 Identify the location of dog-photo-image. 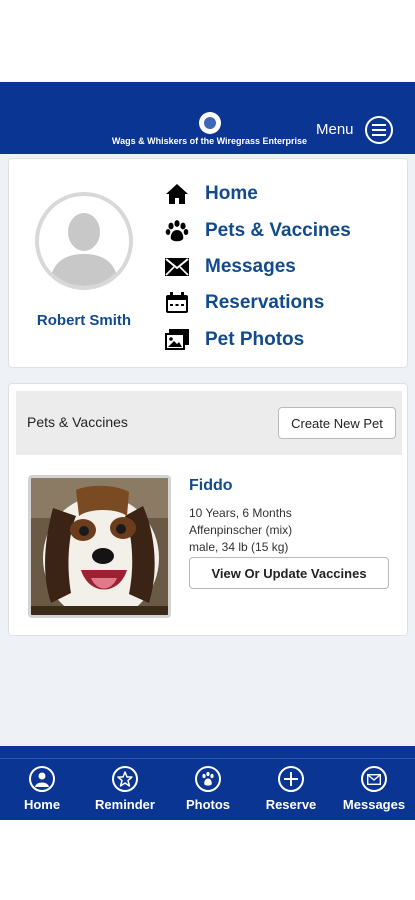
(99, 546).